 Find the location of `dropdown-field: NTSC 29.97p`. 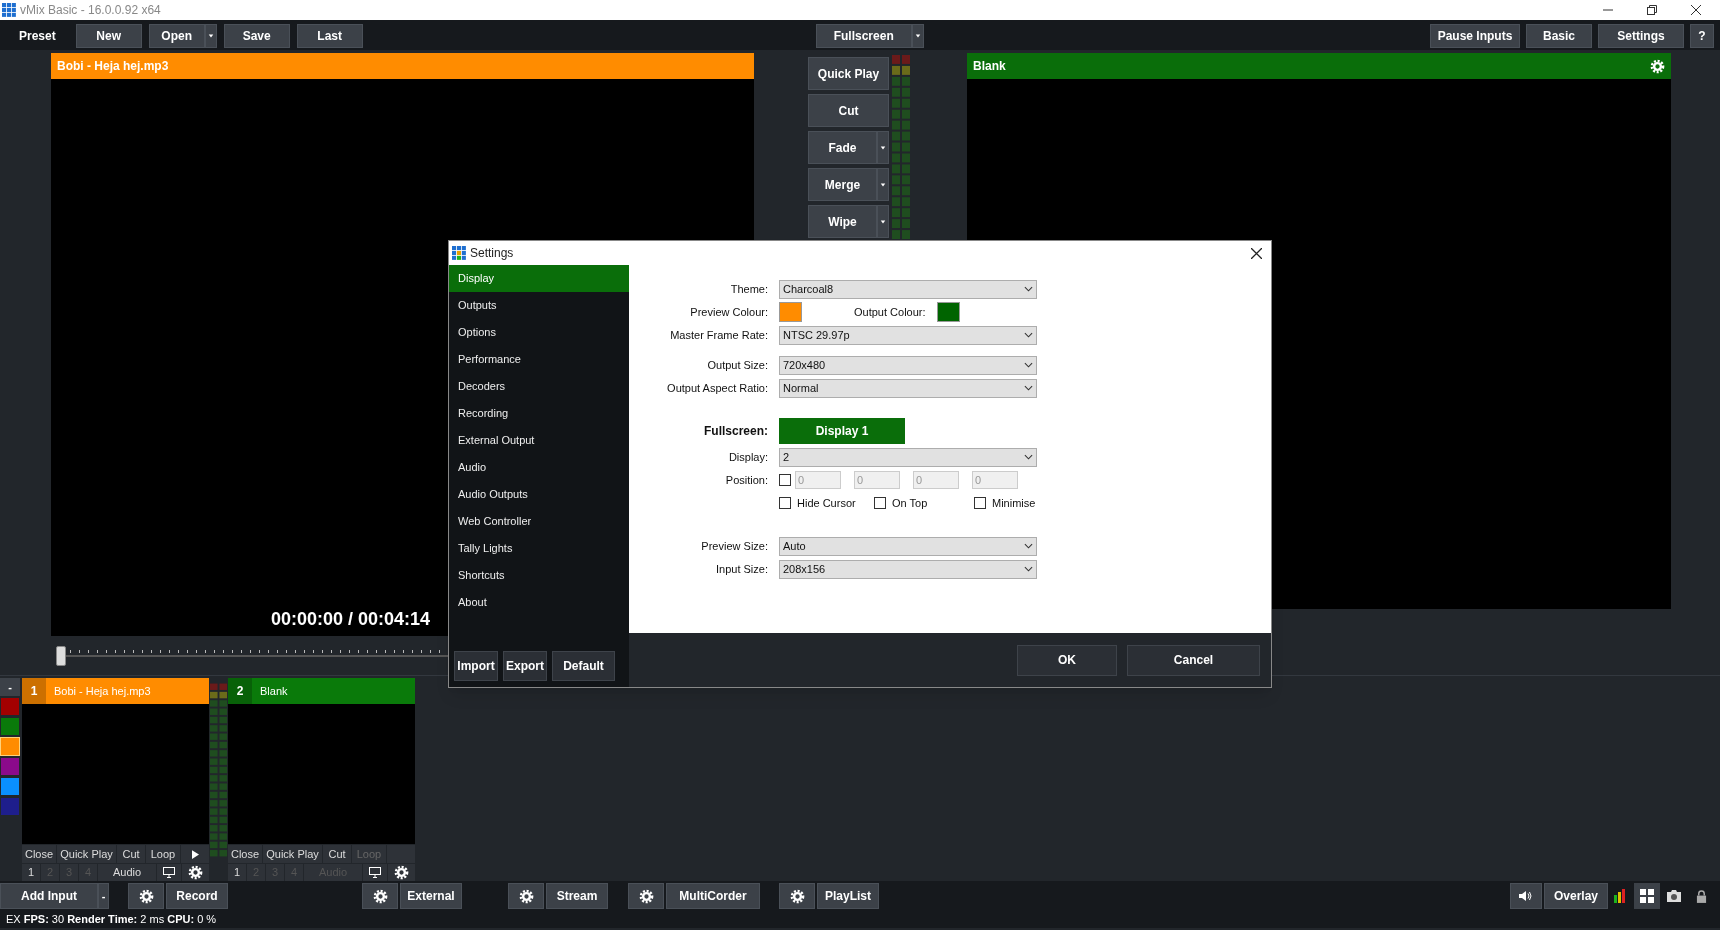

dropdown-field: NTSC 29.97p is located at coordinates (908, 335).